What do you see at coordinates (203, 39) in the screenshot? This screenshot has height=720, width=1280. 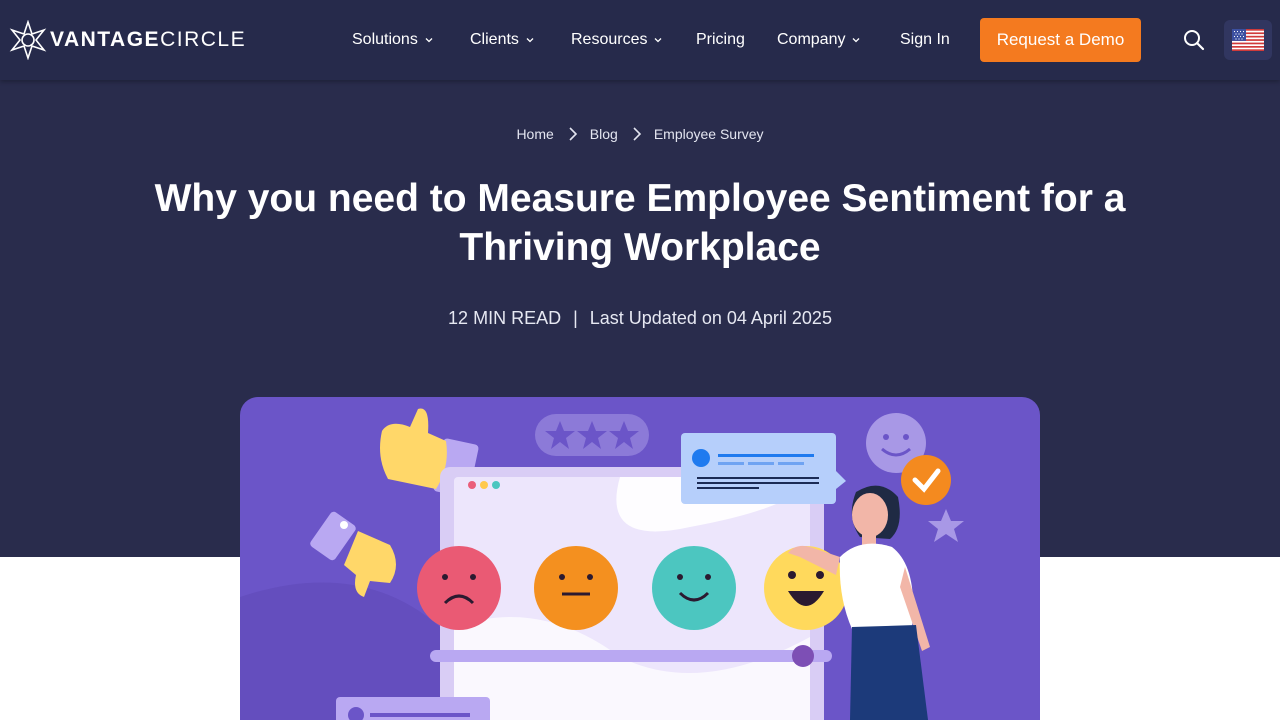 I see `logo-text-light: CIRCLE` at bounding box center [203, 39].